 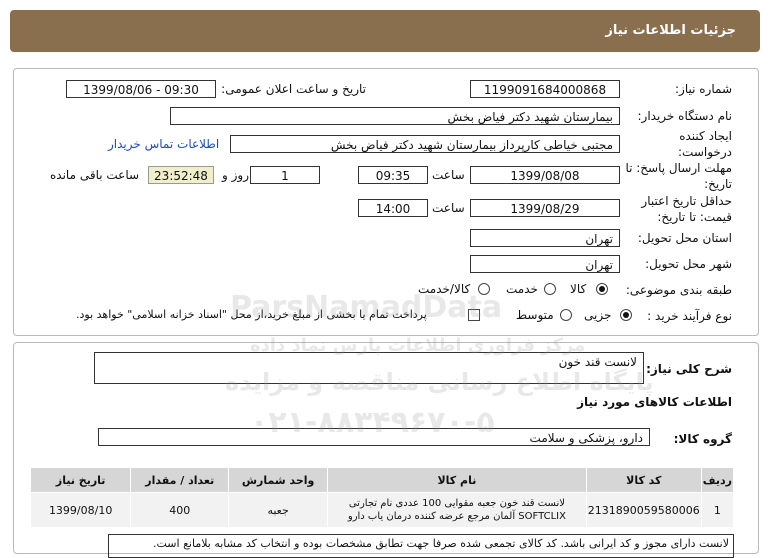 What do you see at coordinates (278, 480) in the screenshot?
I see `col-unit-header: واحد شمارش` at bounding box center [278, 480].